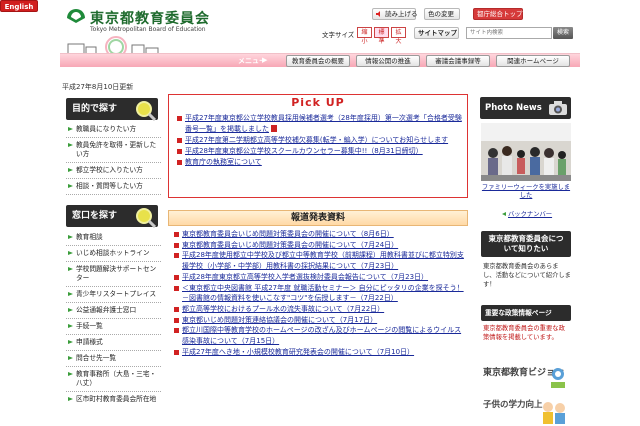  I want to click on press-item: 東京都教育委員会いじめ問題対策委員会の開催について（7月24日）, so click(319, 245).